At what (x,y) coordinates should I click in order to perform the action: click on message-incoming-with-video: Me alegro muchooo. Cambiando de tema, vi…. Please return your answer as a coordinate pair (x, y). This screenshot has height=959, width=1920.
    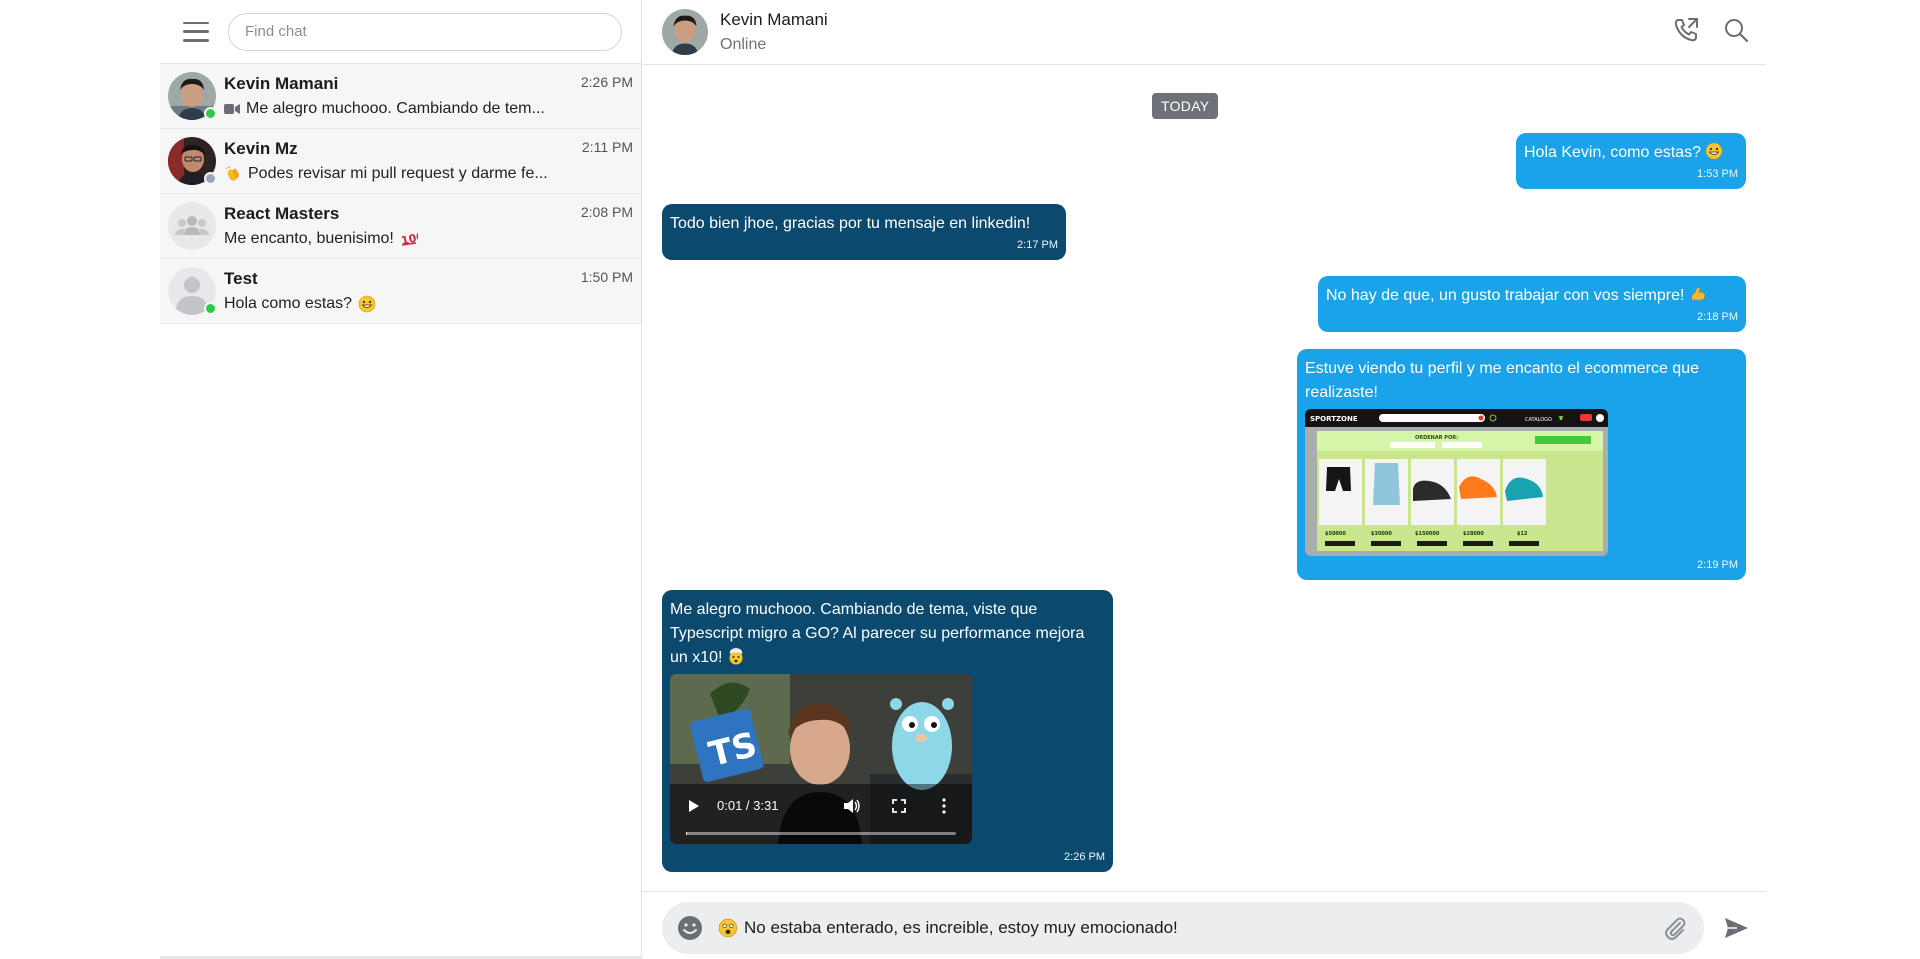
    Looking at the image, I should click on (887, 731).